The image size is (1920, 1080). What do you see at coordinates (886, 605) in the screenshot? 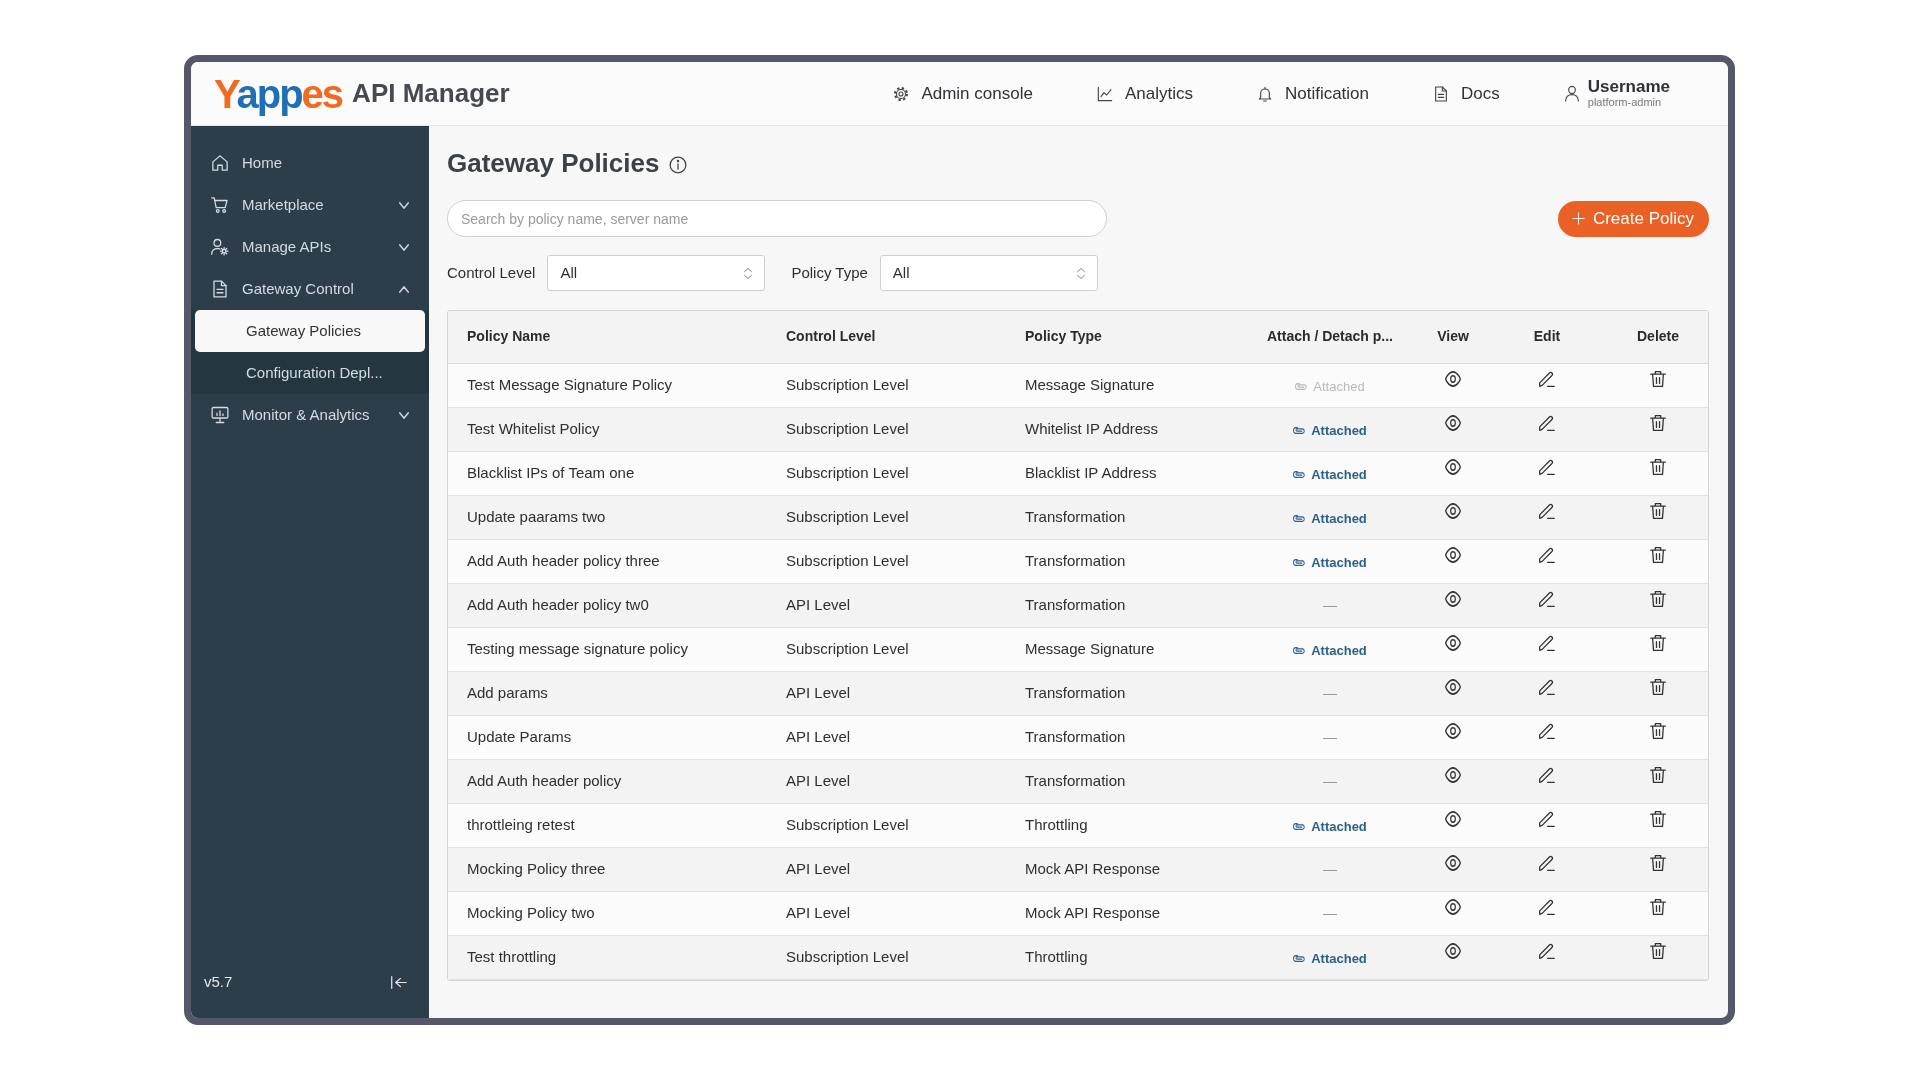
I see `table-cell: API Level` at bounding box center [886, 605].